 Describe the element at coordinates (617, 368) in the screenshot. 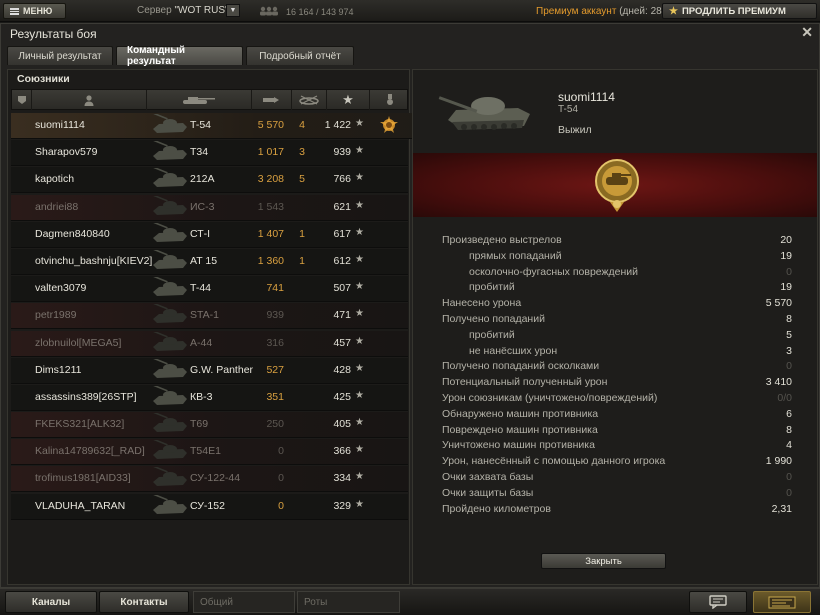

I see `stat-row: Получено попаданий осколками 0` at that location.